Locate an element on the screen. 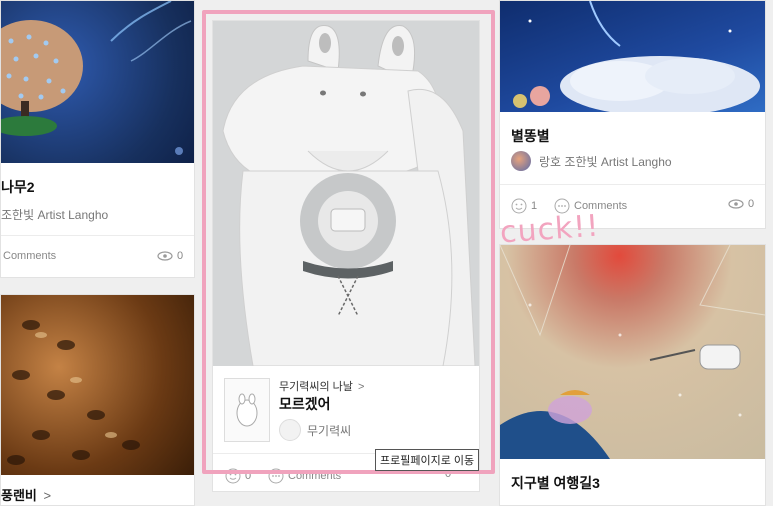 This screenshot has width=773, height=506. card-left-top: 나무2 조한빛 Artist Langho Comments 0 is located at coordinates (97, 139).